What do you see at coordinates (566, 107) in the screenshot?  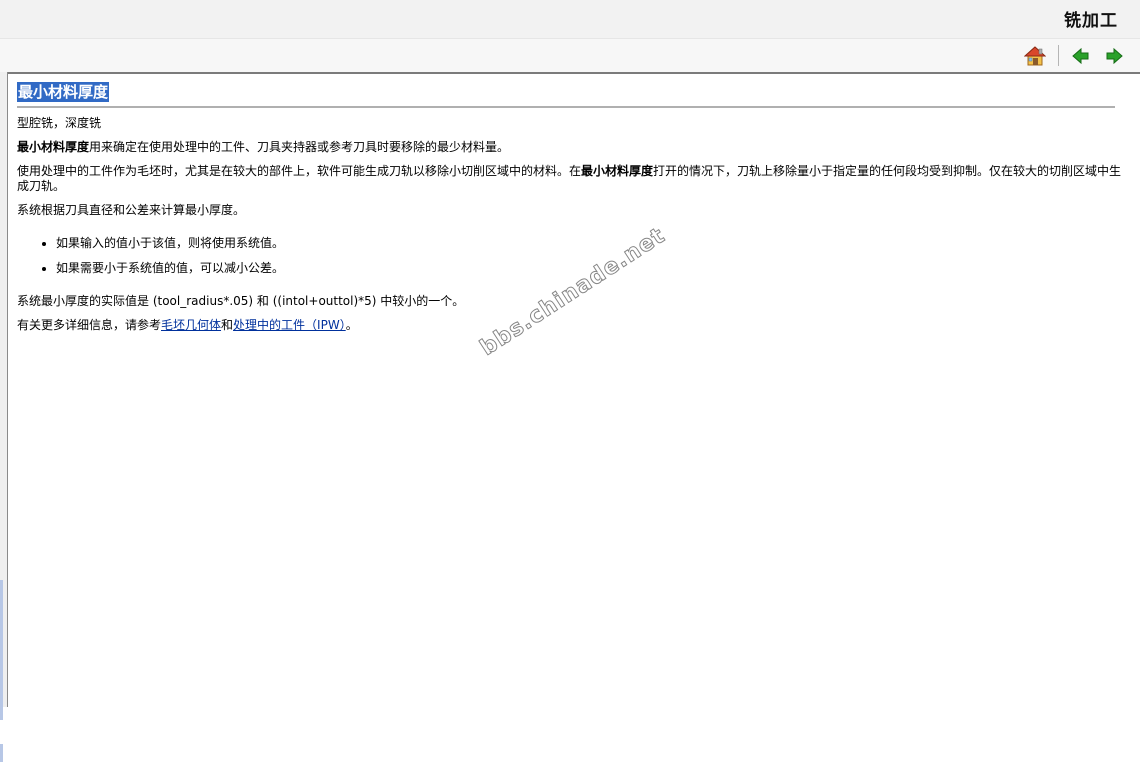 I see `title-divider` at bounding box center [566, 107].